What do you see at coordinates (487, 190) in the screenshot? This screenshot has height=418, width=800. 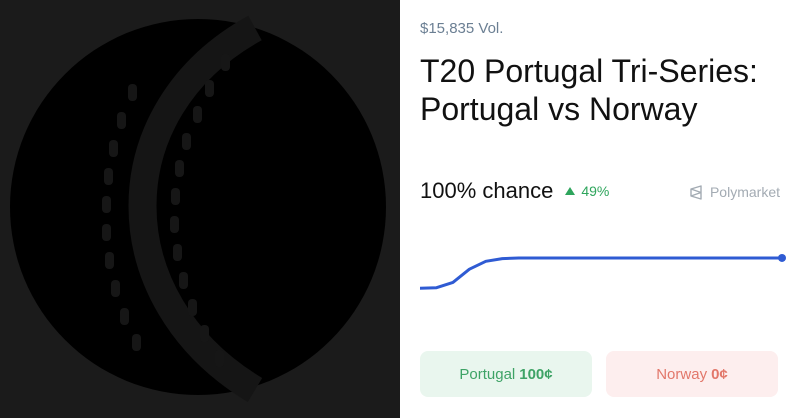 I see `chance-value: 100% chance` at bounding box center [487, 190].